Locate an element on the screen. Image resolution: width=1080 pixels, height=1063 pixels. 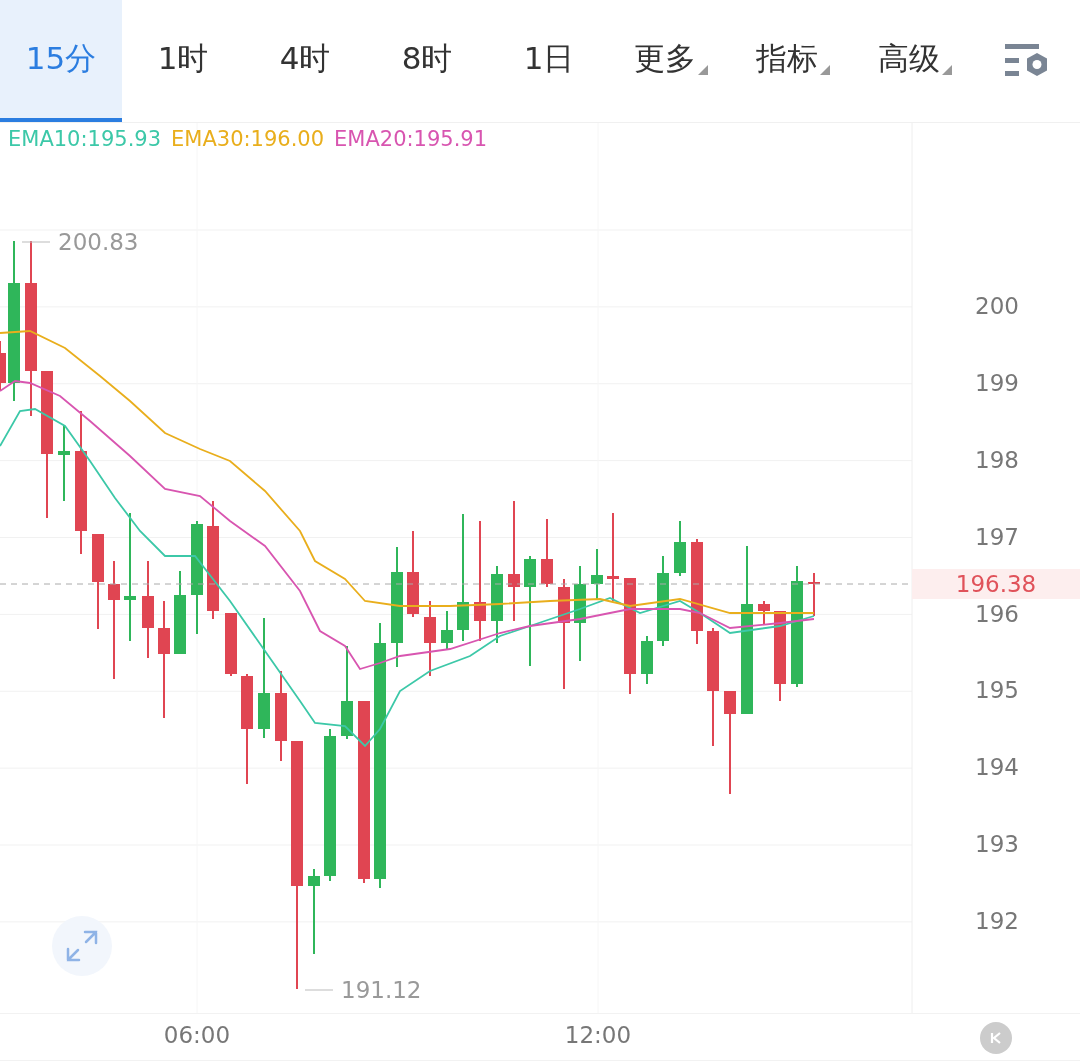
price-axis-label: 193 is located at coordinates (997, 844).